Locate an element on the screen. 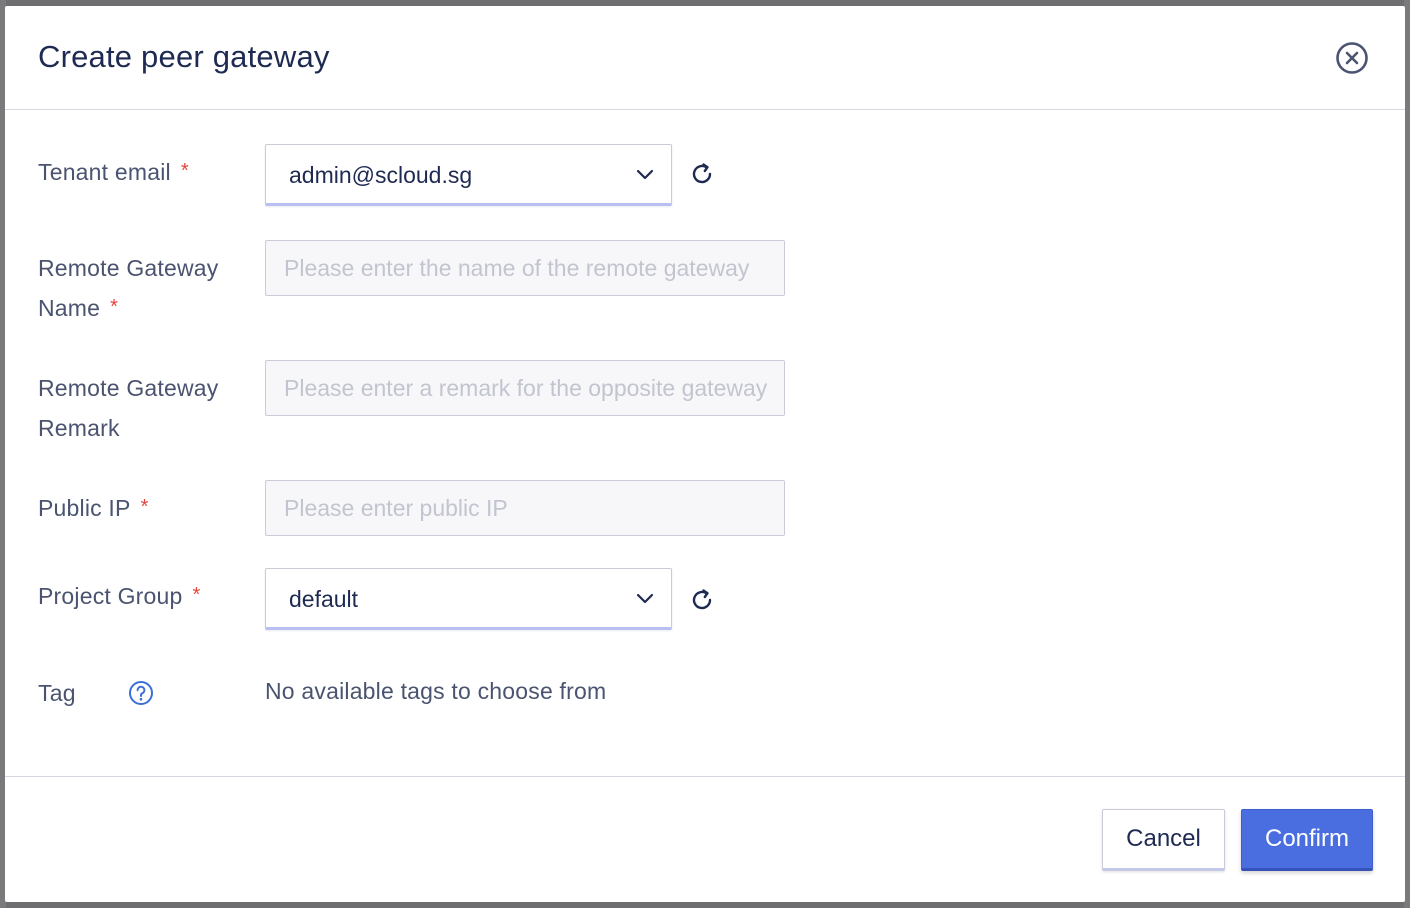 This screenshot has height=908, width=1410. tenant-email-select: admin@scloud.sg is located at coordinates (468, 175).